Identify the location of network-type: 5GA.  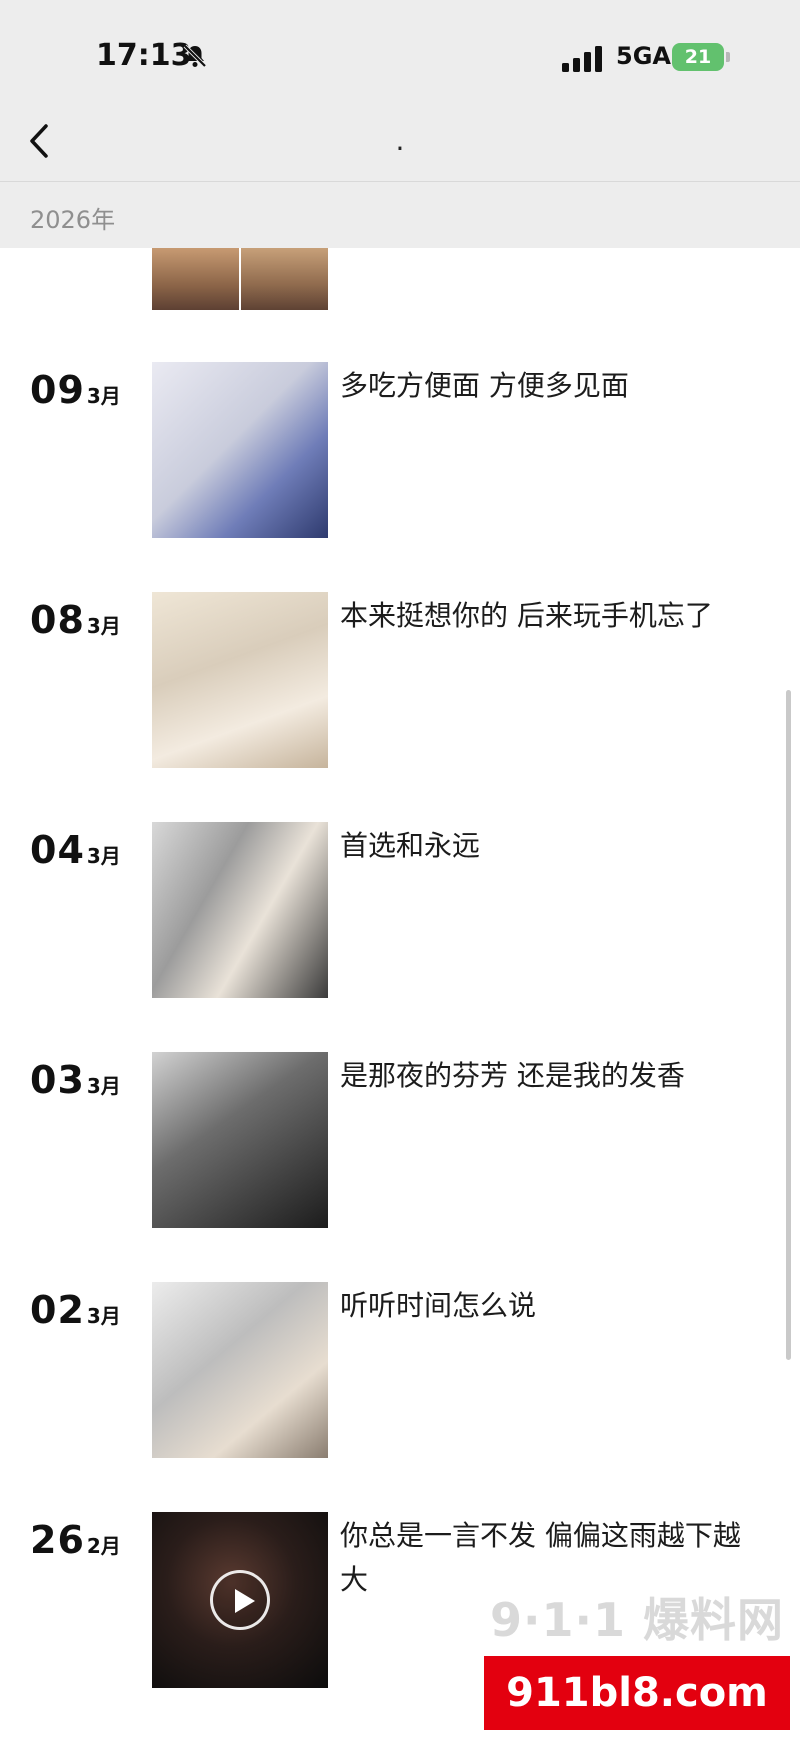
(643, 56).